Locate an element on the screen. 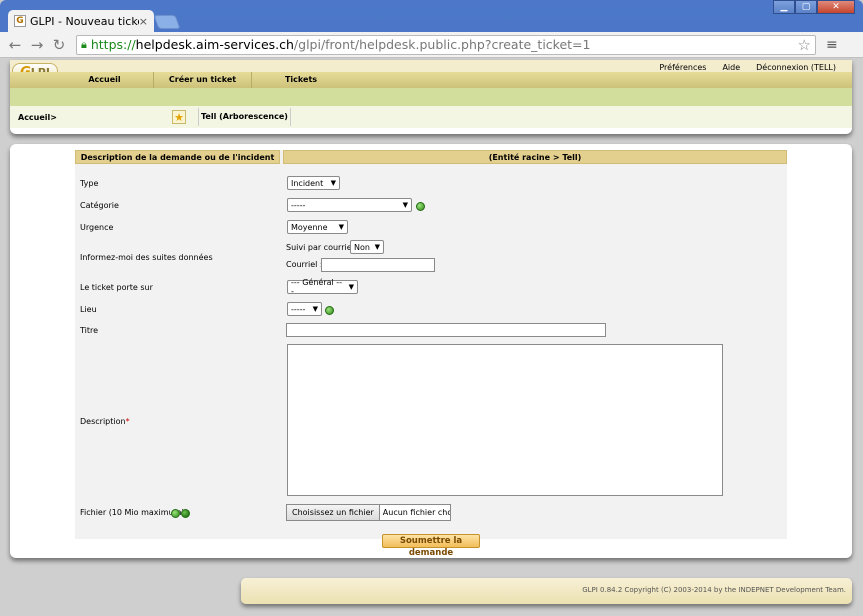 The width and height of the screenshot is (863, 616). browser-menu-icon: ≡ is located at coordinates (832, 45).